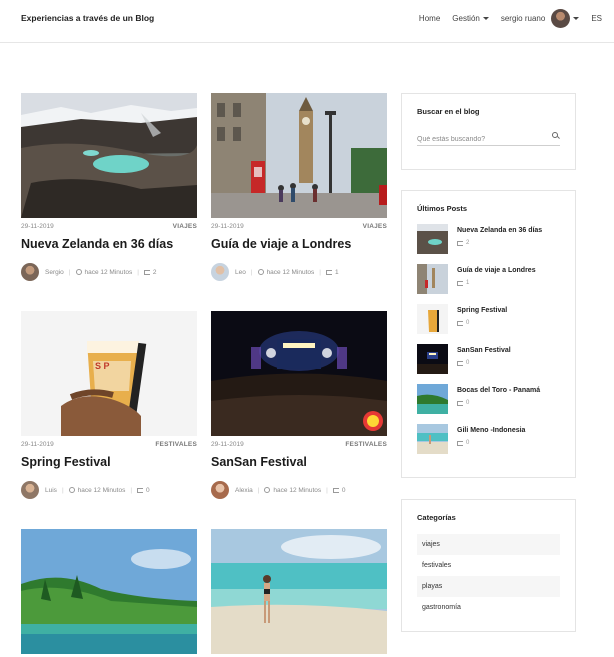  I want to click on user-menu: sergio ruano, so click(540, 18).